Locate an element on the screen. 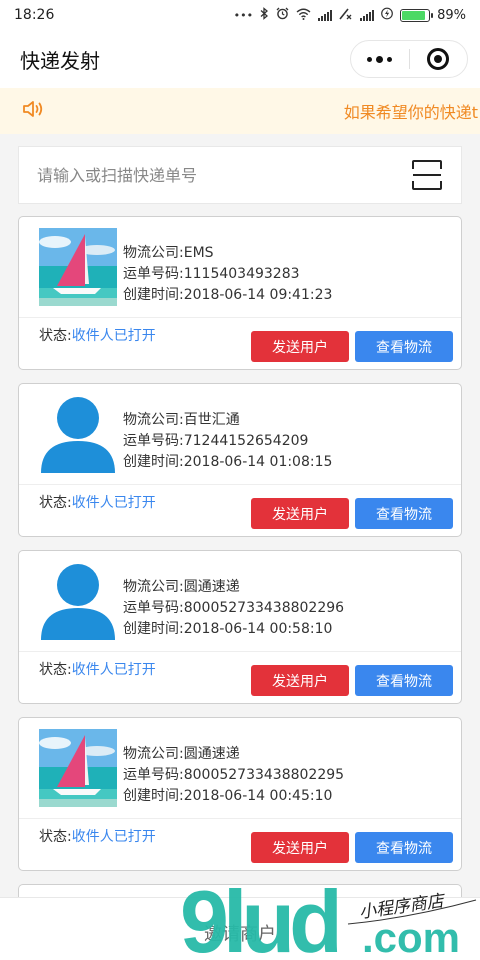 The image size is (480, 960). mini-program-capsule is located at coordinates (409, 59).